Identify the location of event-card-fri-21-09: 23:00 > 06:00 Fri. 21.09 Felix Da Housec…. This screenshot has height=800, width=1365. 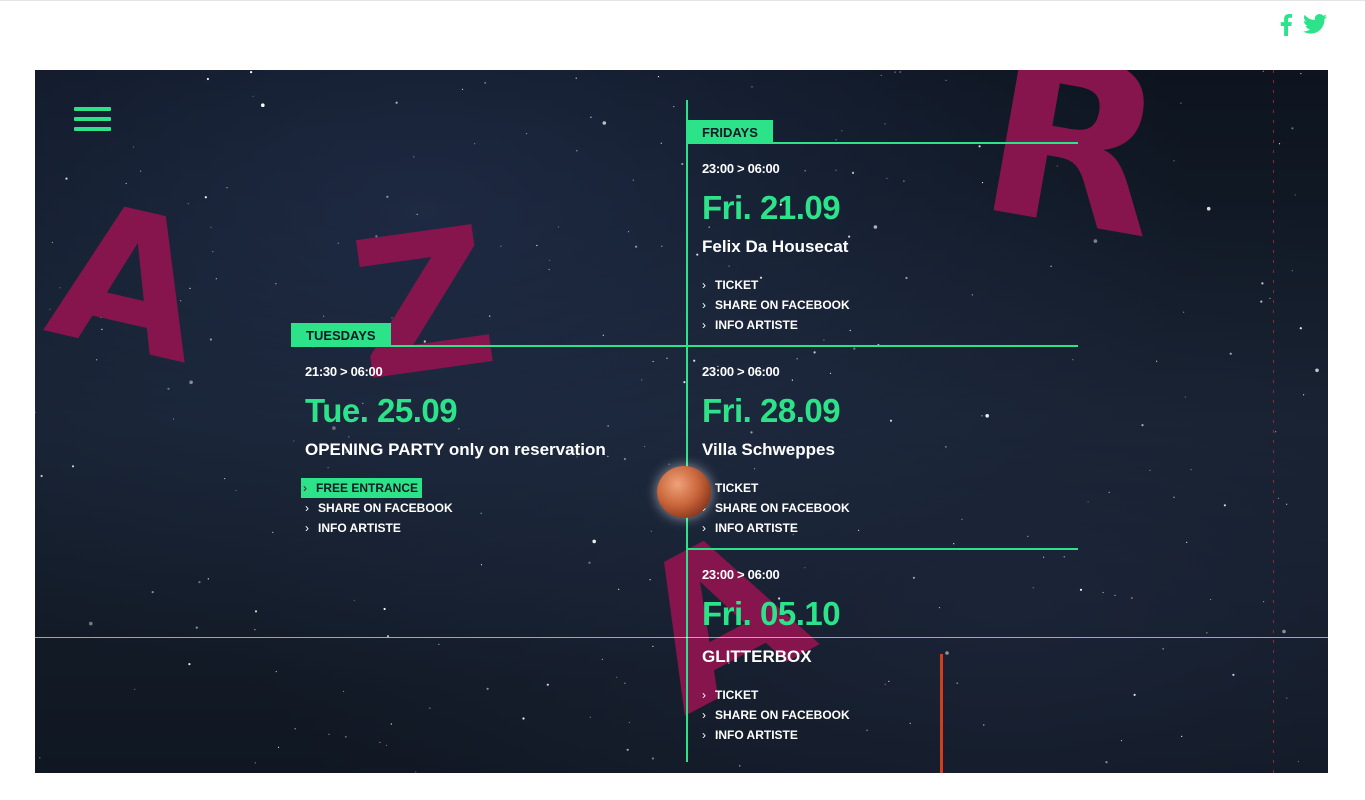
(892, 248).